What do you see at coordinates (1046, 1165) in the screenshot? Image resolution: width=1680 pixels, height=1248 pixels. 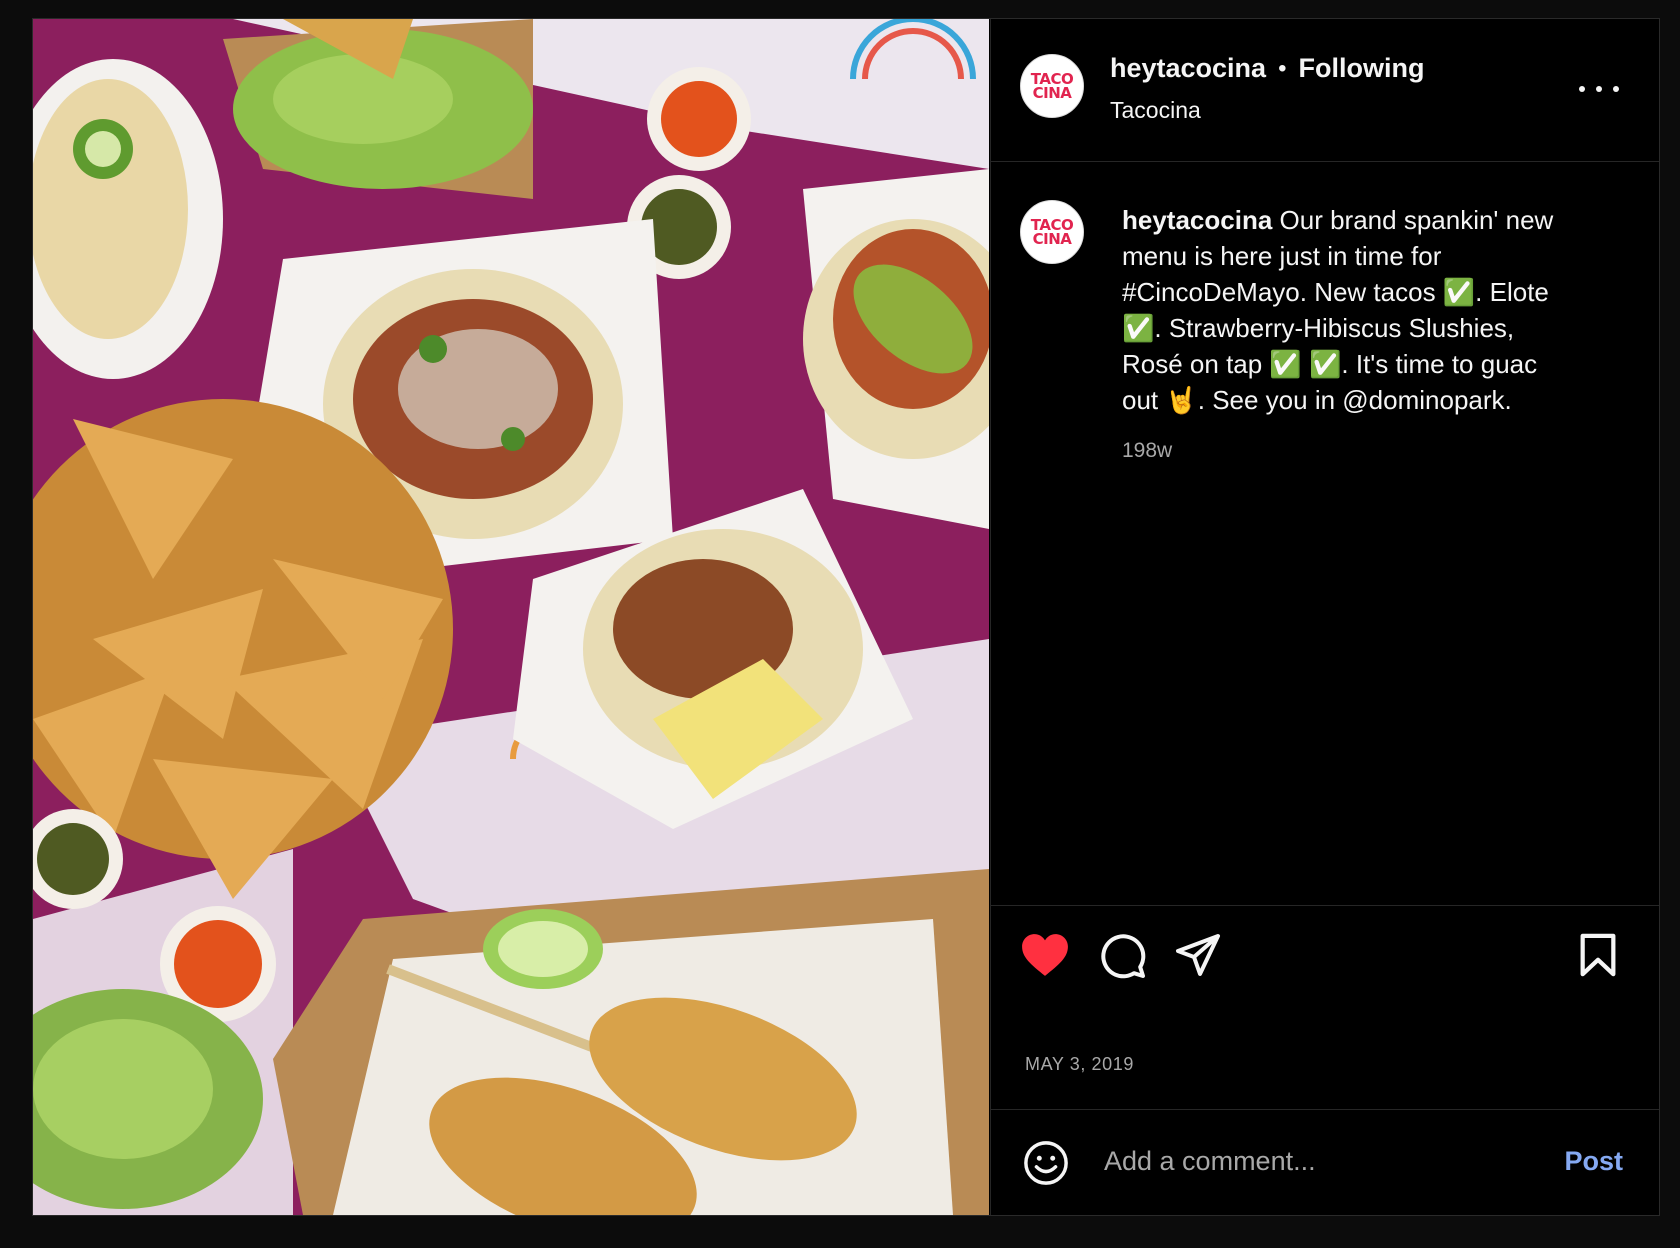 I see `emoji-icon` at bounding box center [1046, 1165].